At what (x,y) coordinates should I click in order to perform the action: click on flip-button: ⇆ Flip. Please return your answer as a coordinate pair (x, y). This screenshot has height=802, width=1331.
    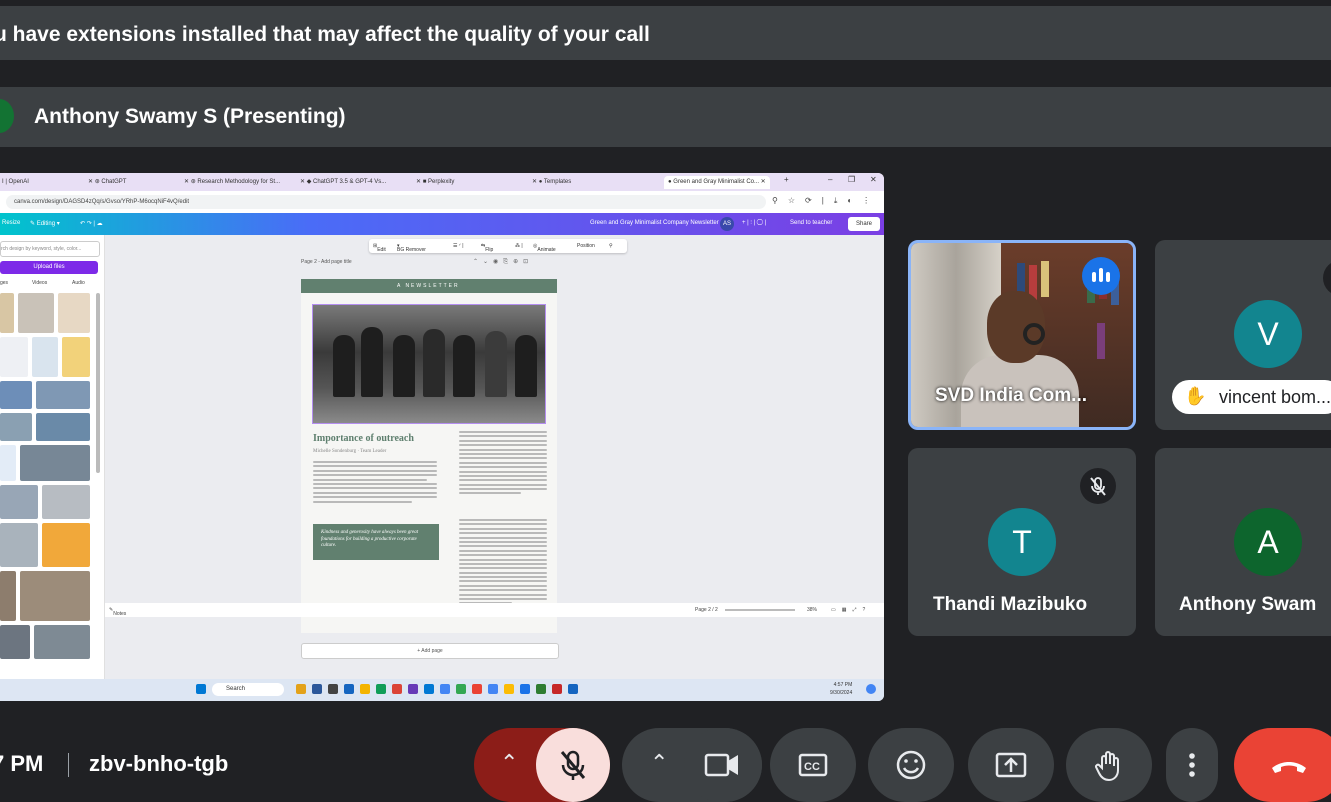
    Looking at the image, I should click on (487, 248).